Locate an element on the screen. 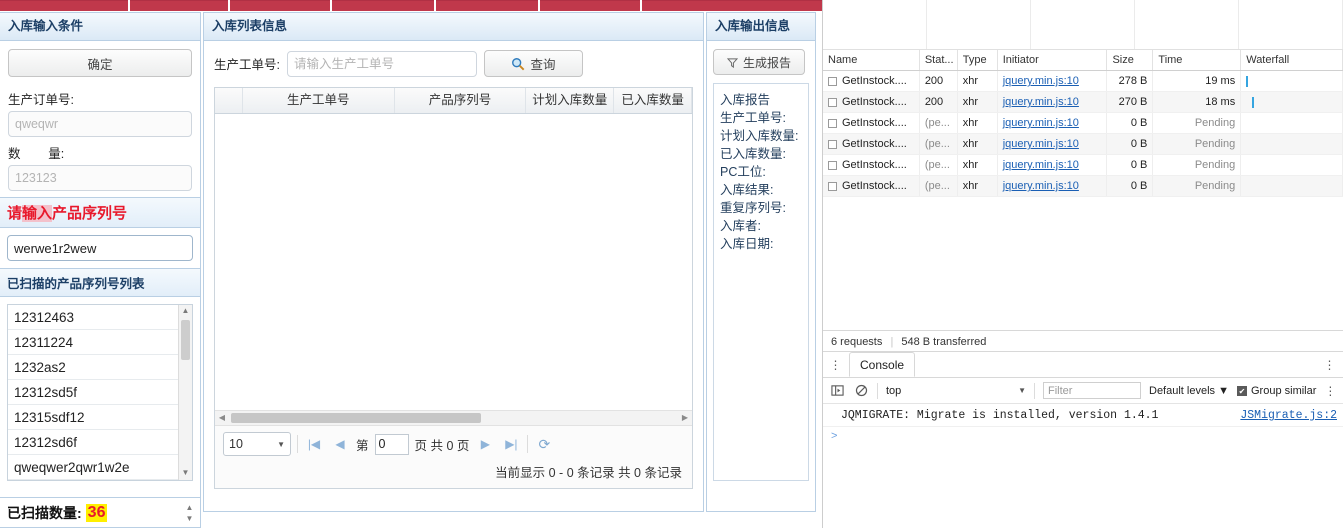 The height and width of the screenshot is (528, 1343). list-item: qweqwer2qwr1w2e is located at coordinates (93, 467).